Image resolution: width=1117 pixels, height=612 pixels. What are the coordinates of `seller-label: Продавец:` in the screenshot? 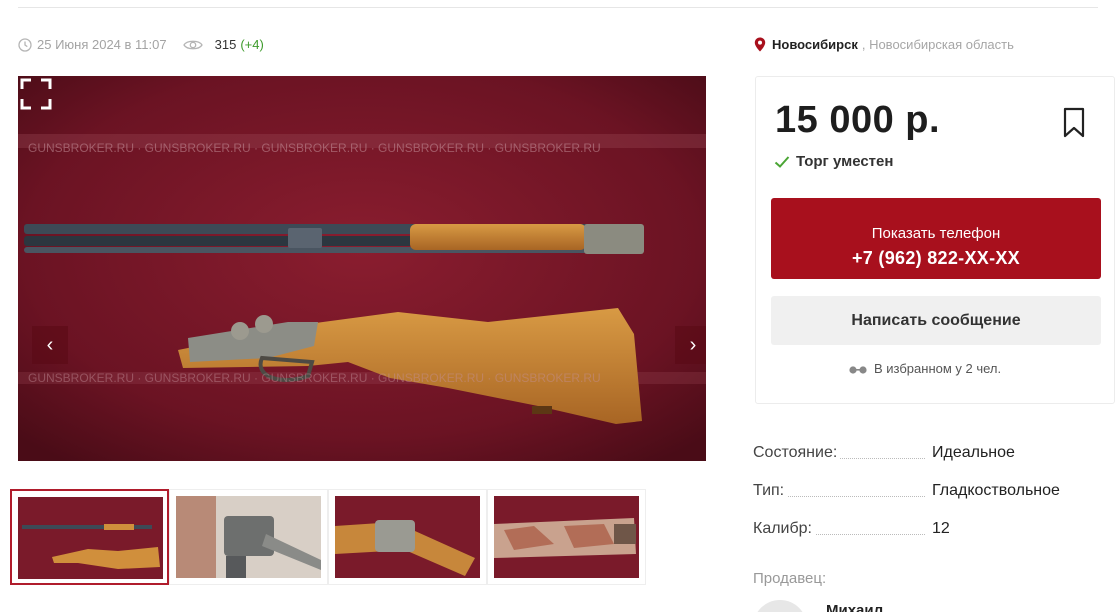 It's located at (790, 578).